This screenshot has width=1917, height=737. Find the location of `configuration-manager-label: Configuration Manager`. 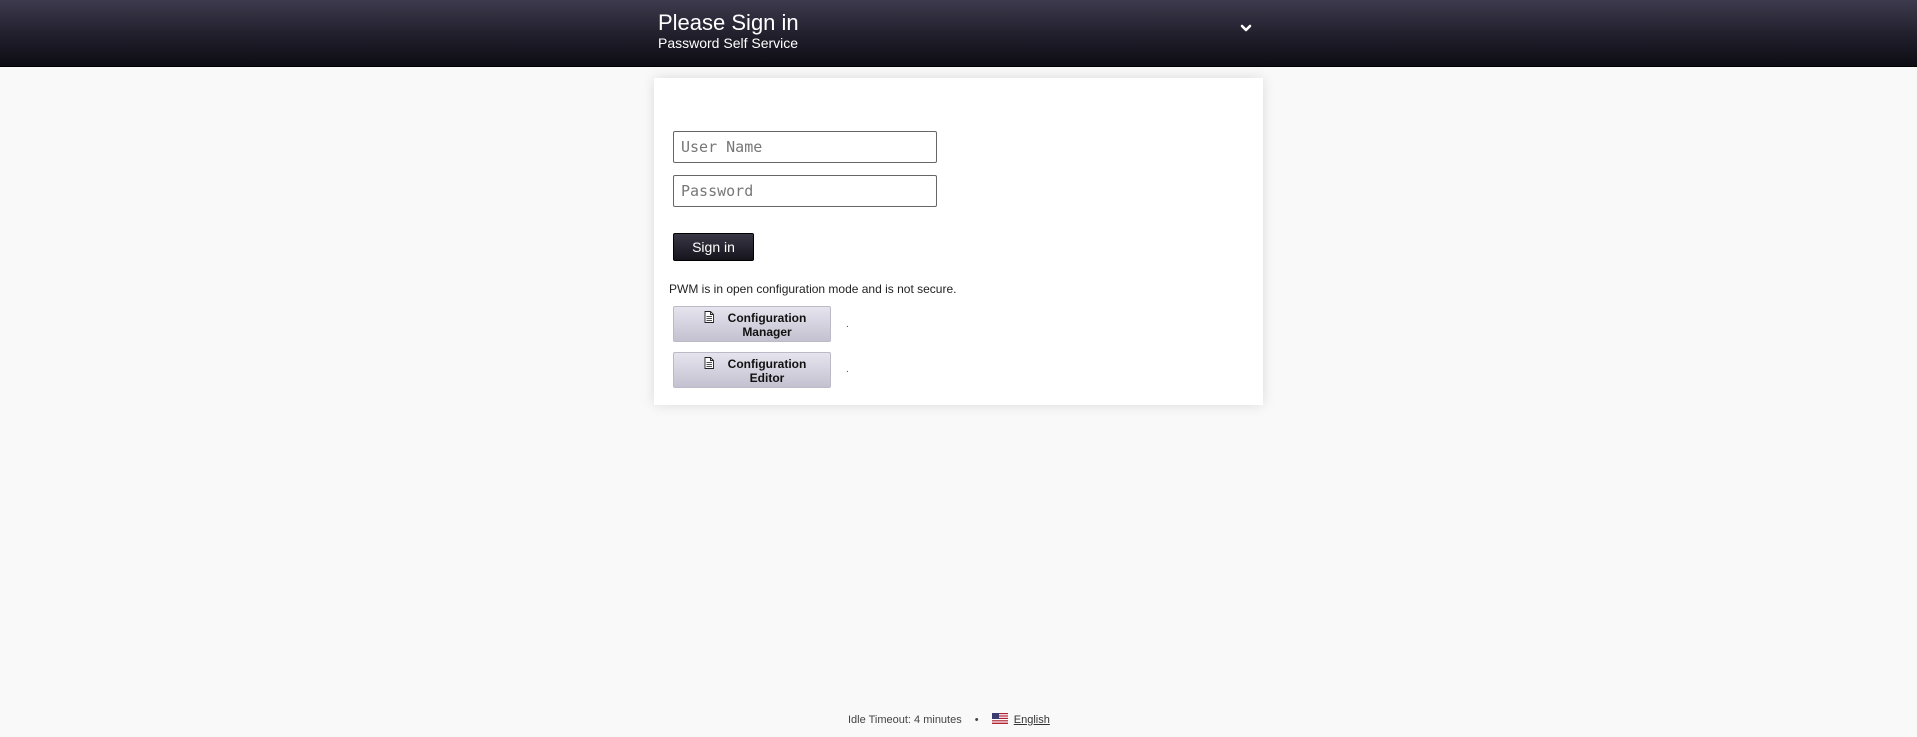

configuration-manager-label: Configuration Manager is located at coordinates (767, 325).